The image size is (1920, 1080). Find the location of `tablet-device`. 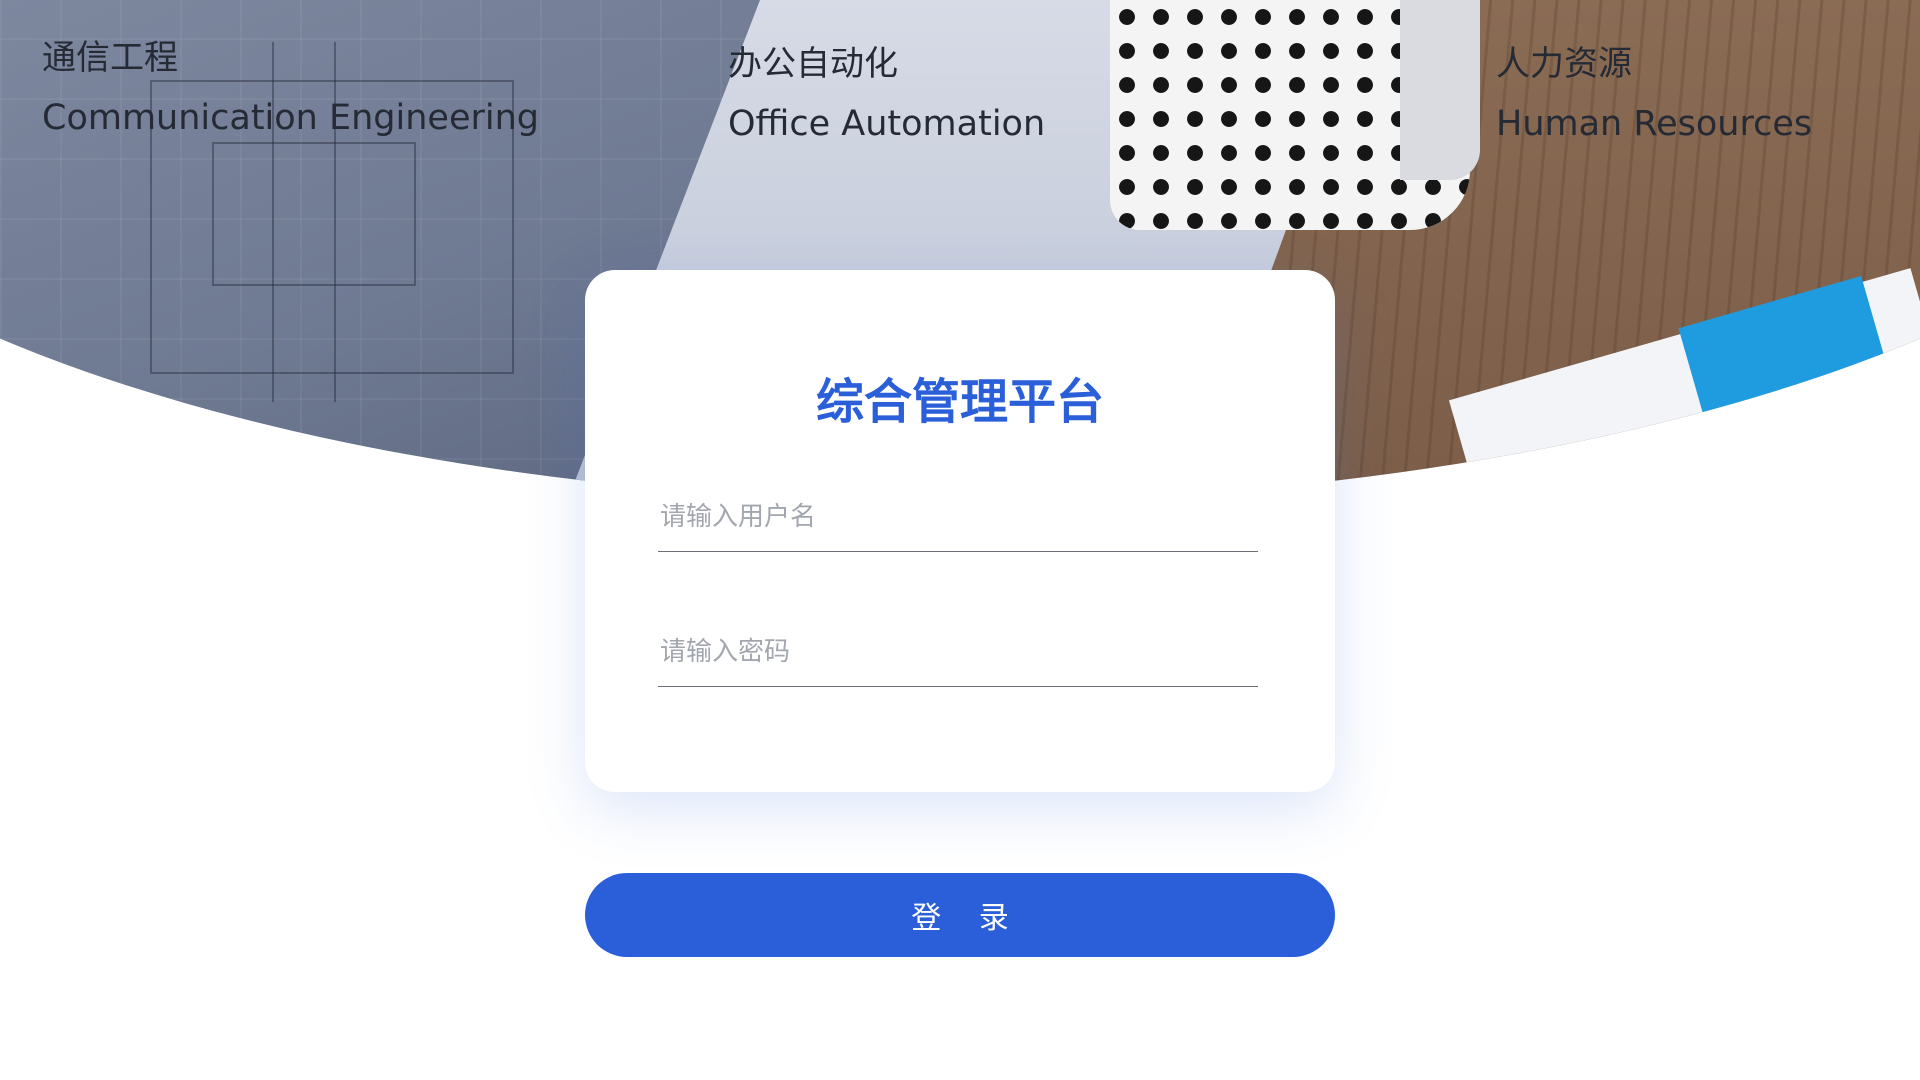

tablet-device is located at coordinates (1440, 90).